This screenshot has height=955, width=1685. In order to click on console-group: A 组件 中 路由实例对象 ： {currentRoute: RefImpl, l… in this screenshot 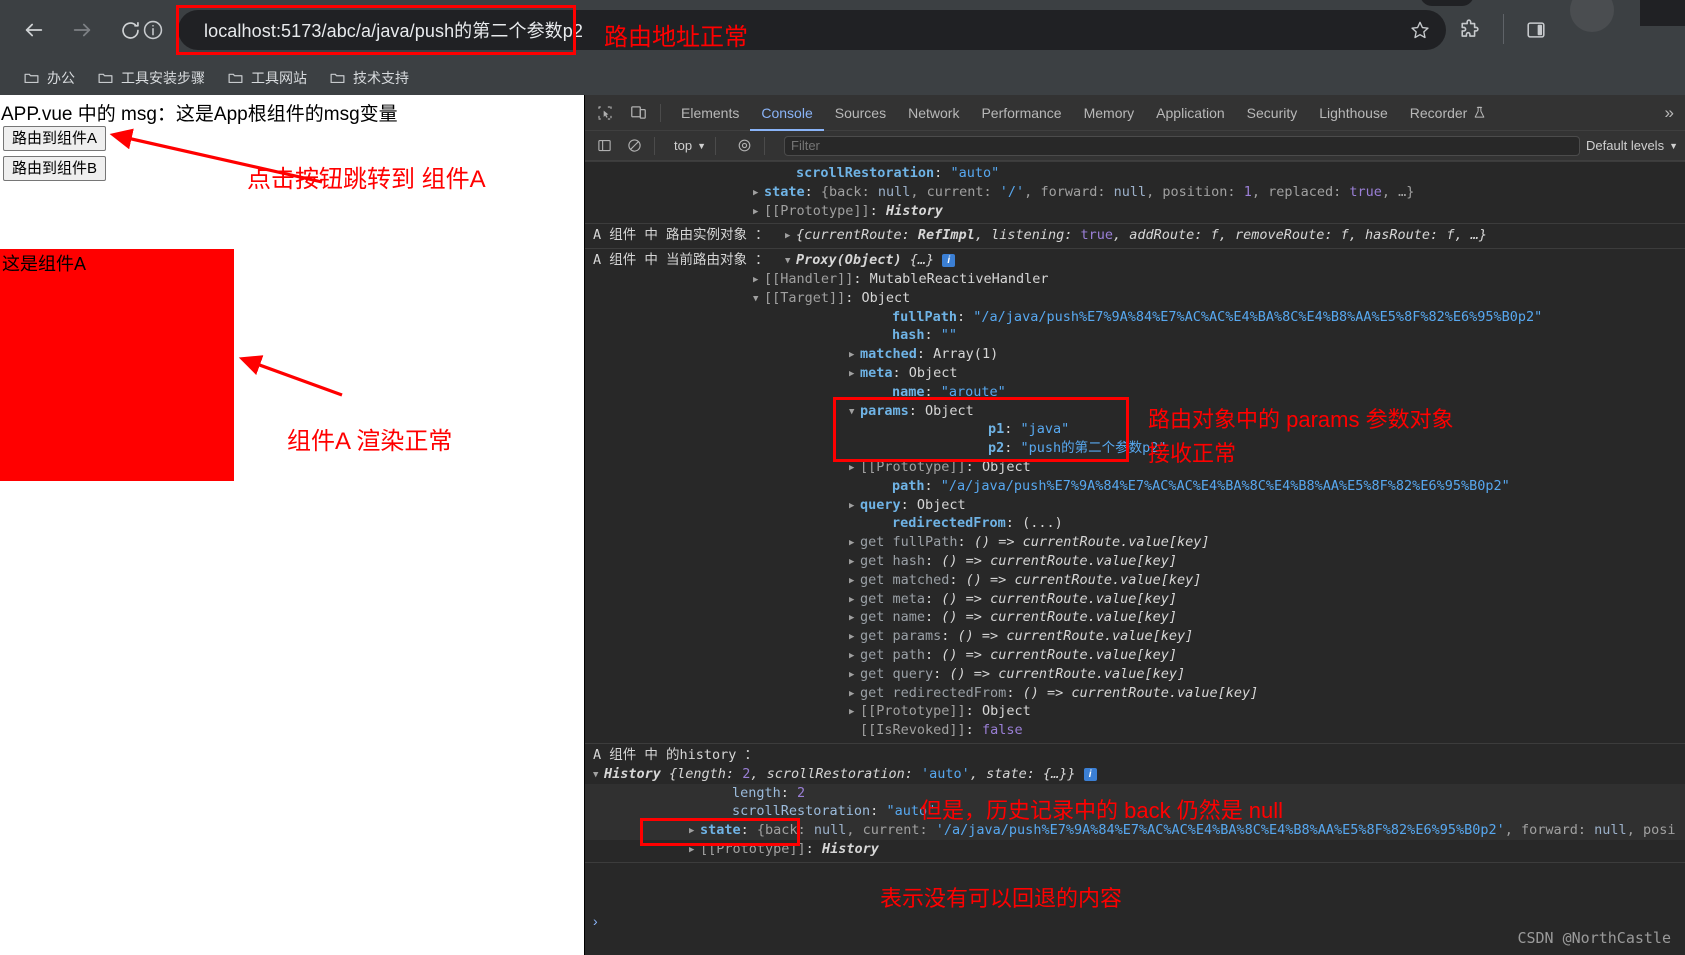, I will do `click(1135, 237)`.